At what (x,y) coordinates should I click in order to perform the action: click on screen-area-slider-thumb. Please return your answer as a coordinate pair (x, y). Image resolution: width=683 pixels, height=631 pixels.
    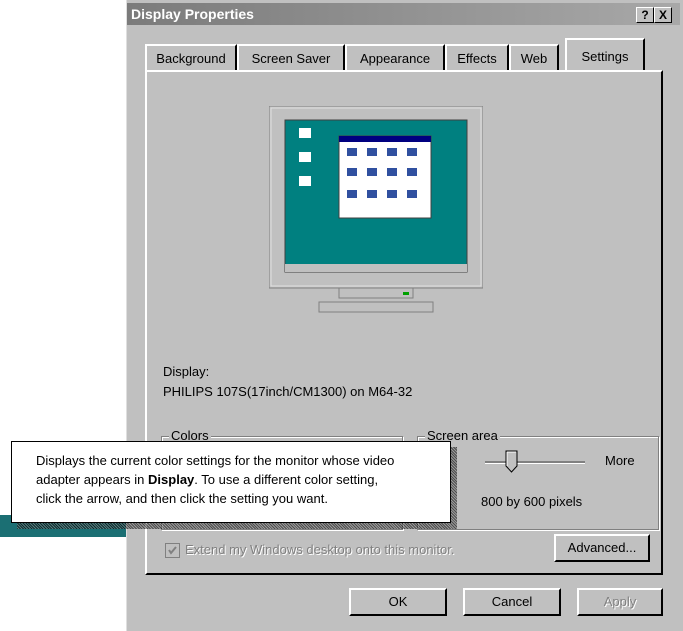
    Looking at the image, I should click on (512, 462).